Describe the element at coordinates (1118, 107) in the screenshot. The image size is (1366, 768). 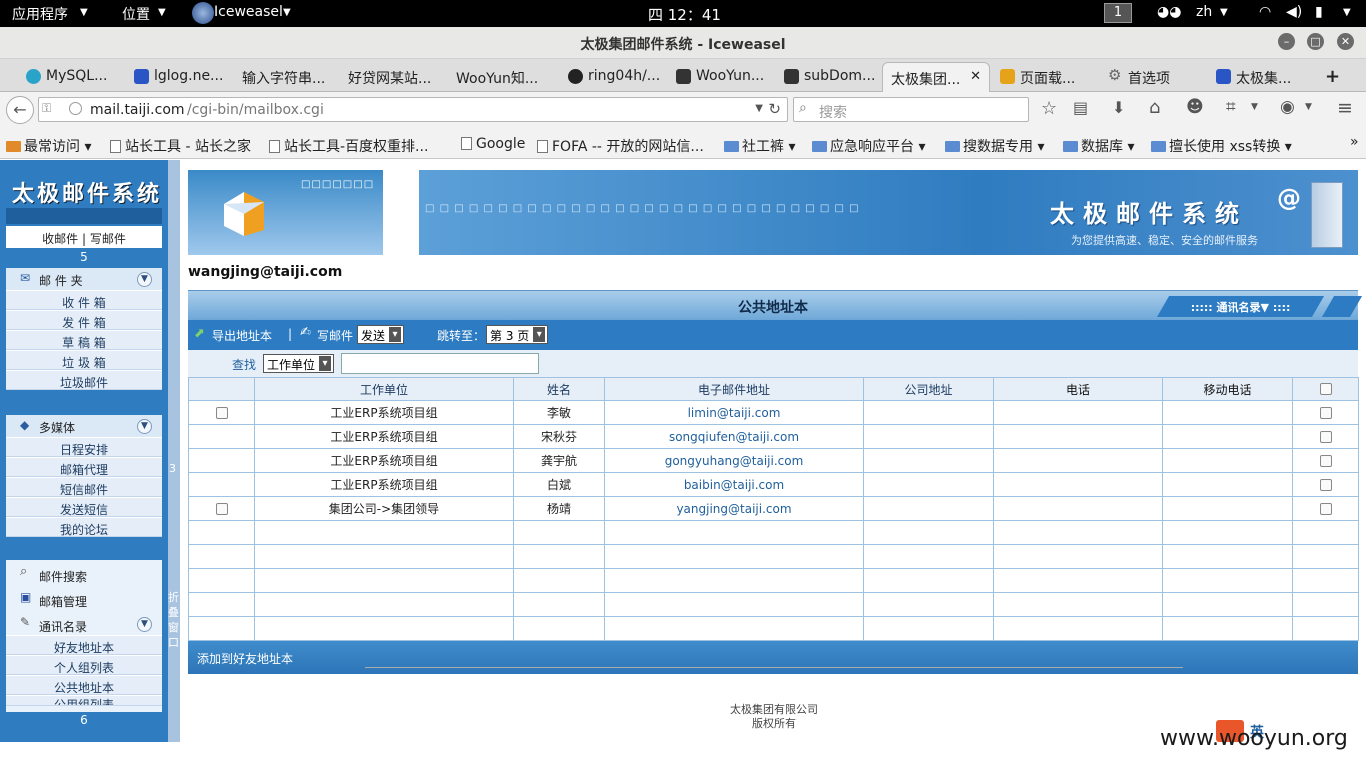
I see `download-icon: ⬇` at that location.